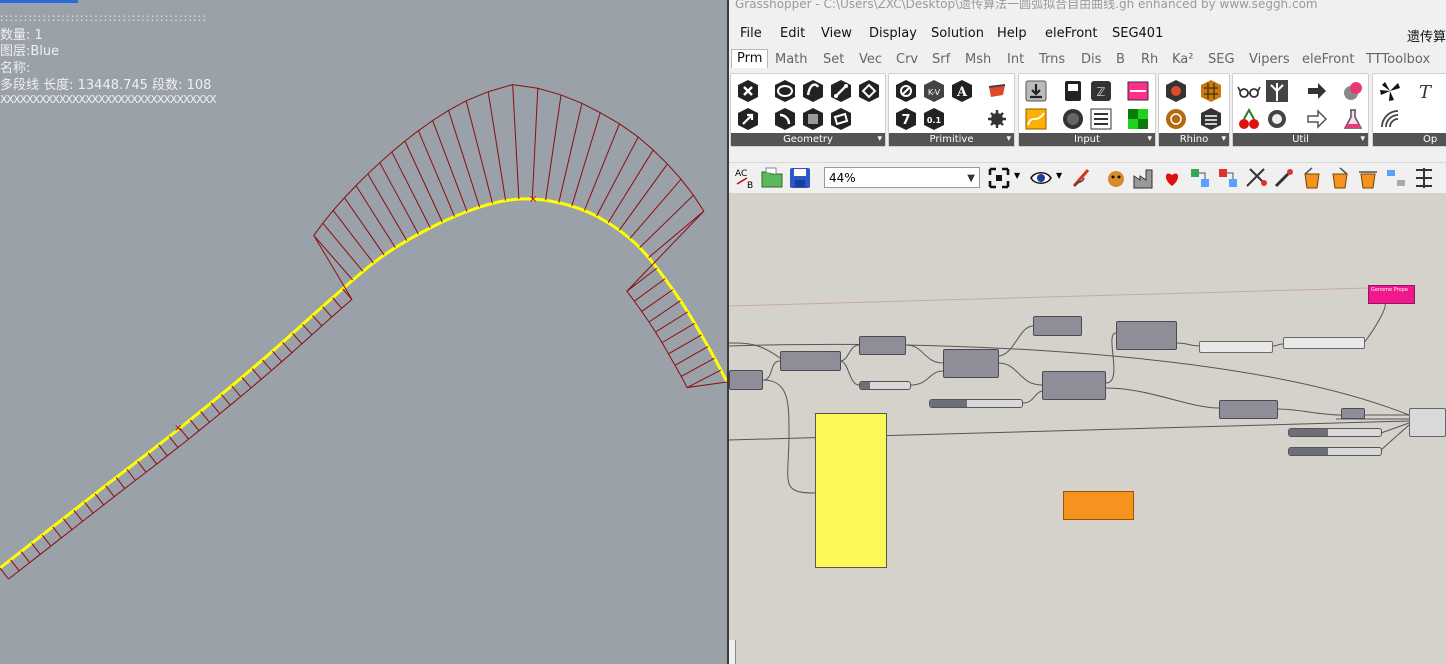 The height and width of the screenshot is (664, 1446). What do you see at coordinates (748, 119) in the screenshot?
I see `vector-param-icon` at bounding box center [748, 119].